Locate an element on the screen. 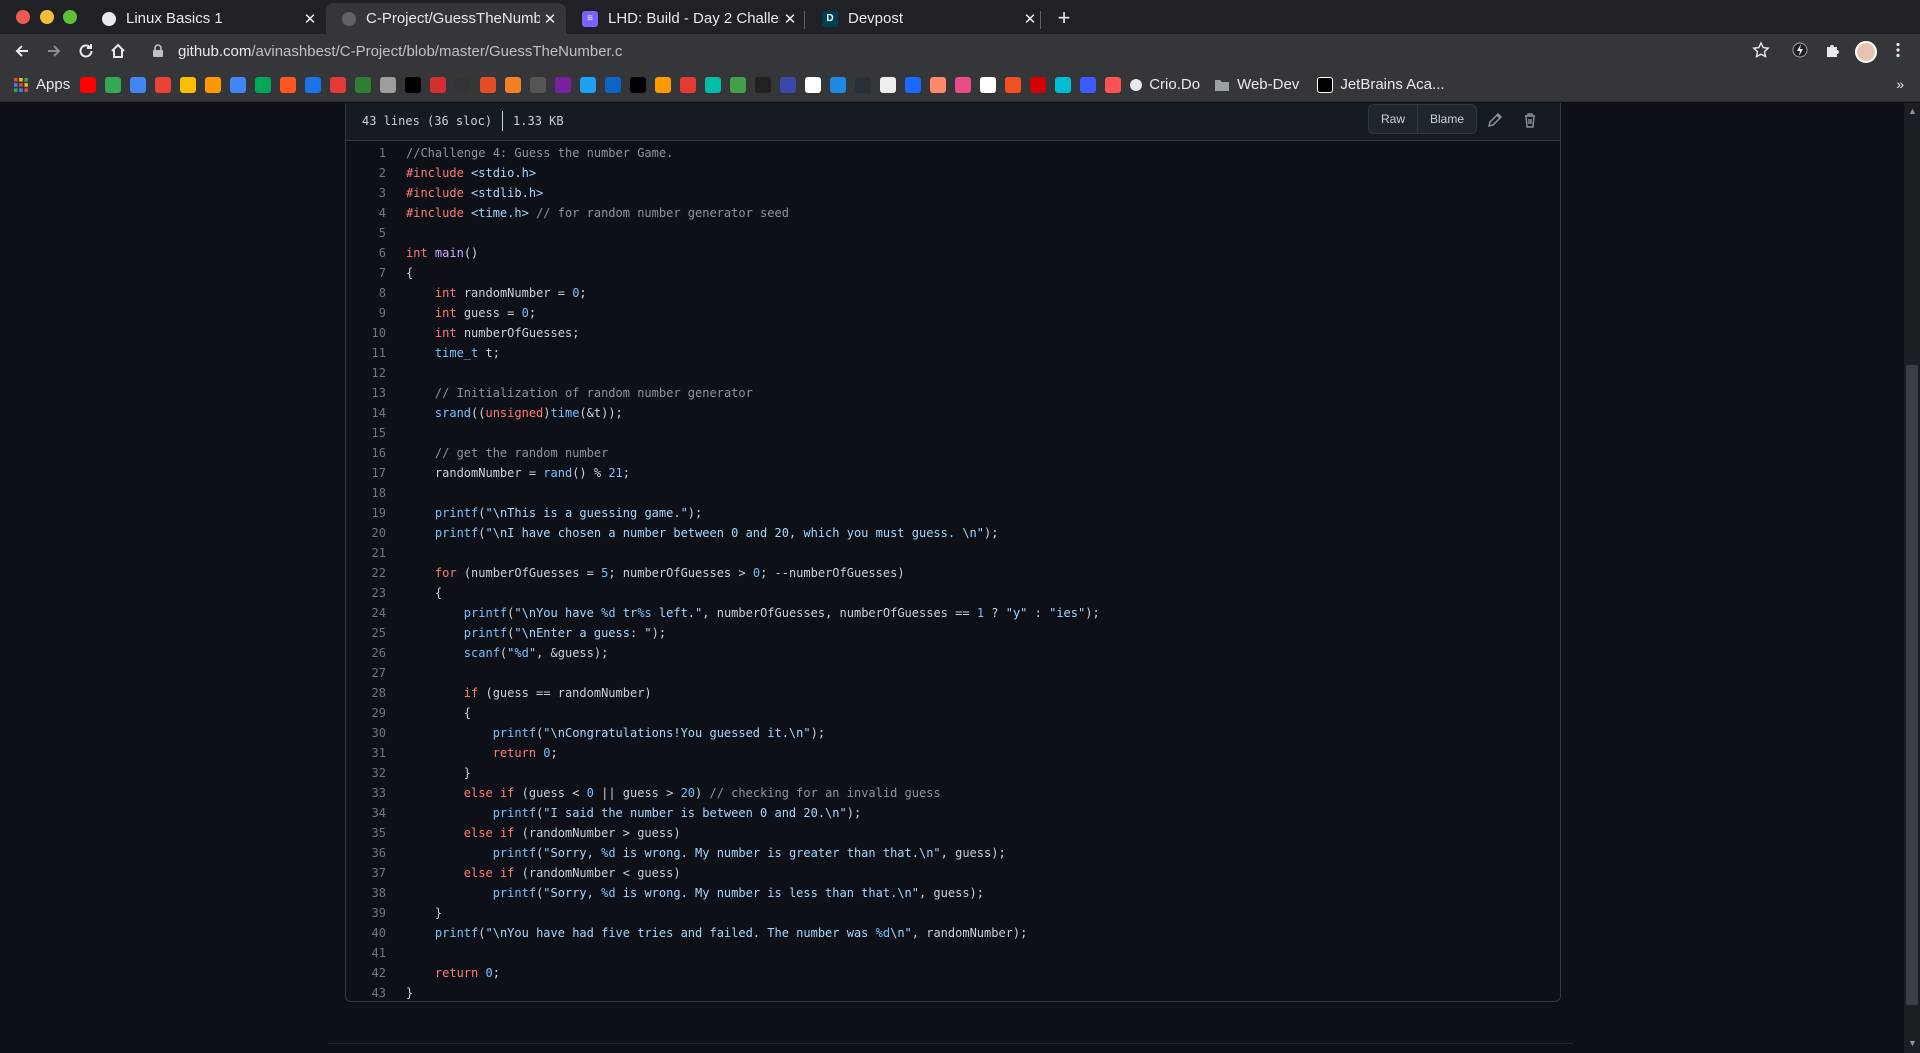 Image resolution: width=1920 pixels, height=1053 pixels. line-number: 36 is located at coordinates (366, 853).